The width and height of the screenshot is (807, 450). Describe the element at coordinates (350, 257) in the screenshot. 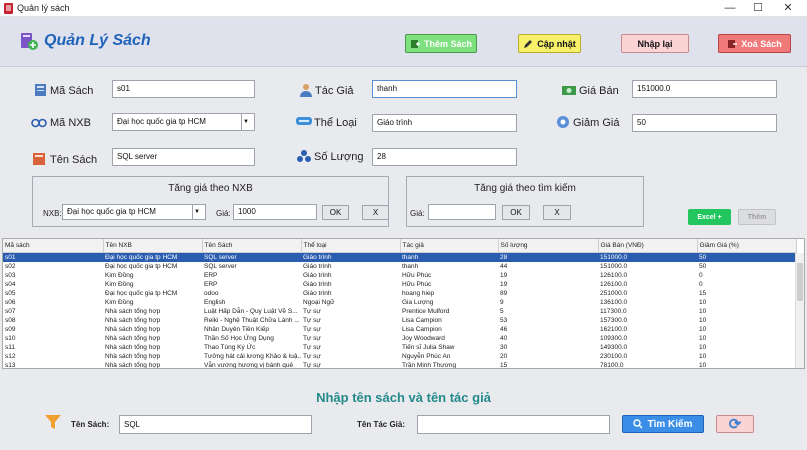

I see `table-cell: Giáo trình` at that location.